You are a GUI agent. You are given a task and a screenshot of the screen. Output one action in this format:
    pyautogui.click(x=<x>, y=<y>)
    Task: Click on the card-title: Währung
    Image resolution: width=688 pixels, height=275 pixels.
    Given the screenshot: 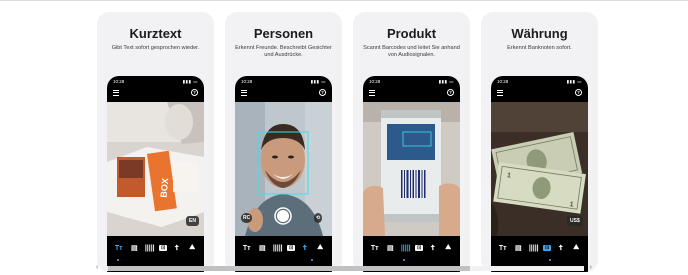 What is the action you would take?
    pyautogui.click(x=539, y=33)
    